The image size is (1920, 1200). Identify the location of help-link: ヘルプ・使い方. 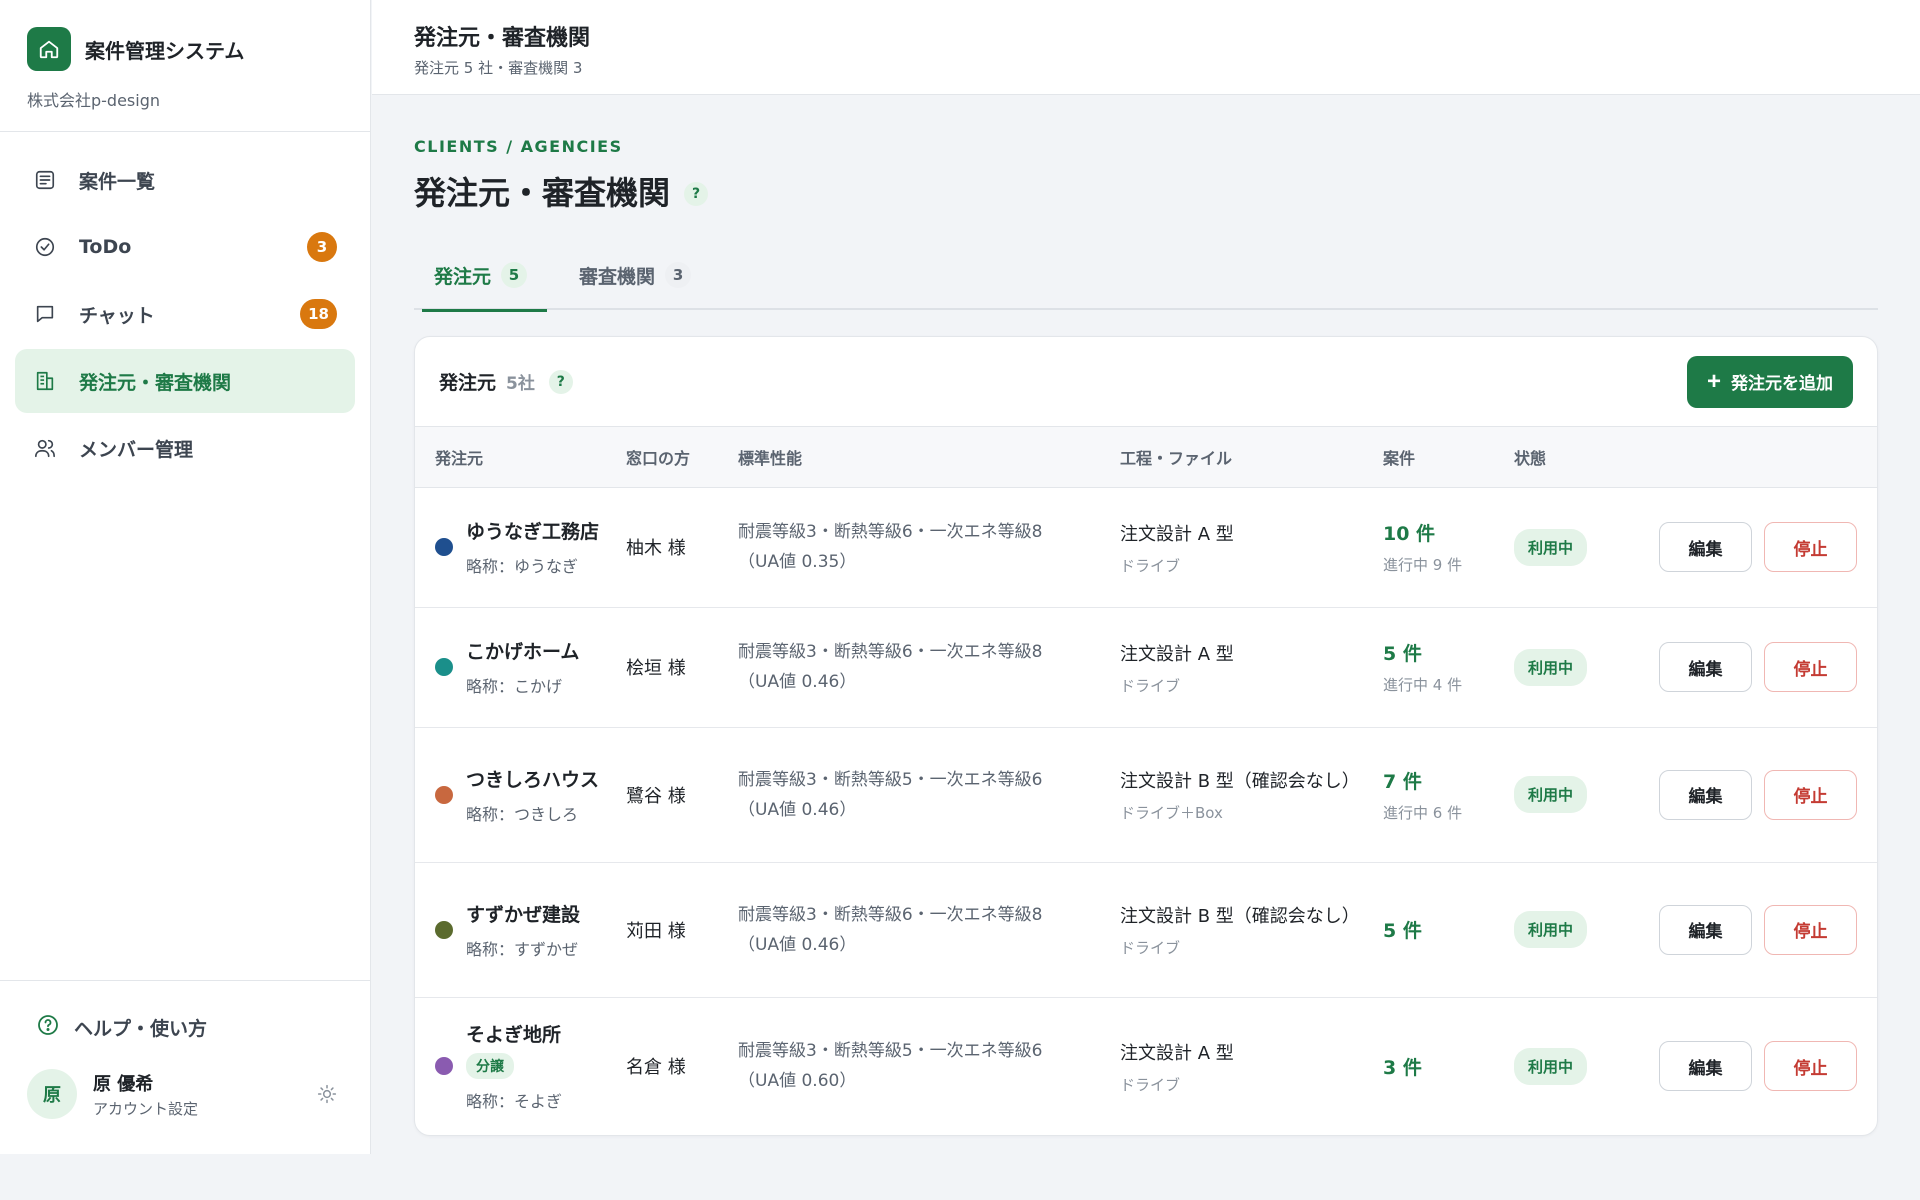
(185, 1027).